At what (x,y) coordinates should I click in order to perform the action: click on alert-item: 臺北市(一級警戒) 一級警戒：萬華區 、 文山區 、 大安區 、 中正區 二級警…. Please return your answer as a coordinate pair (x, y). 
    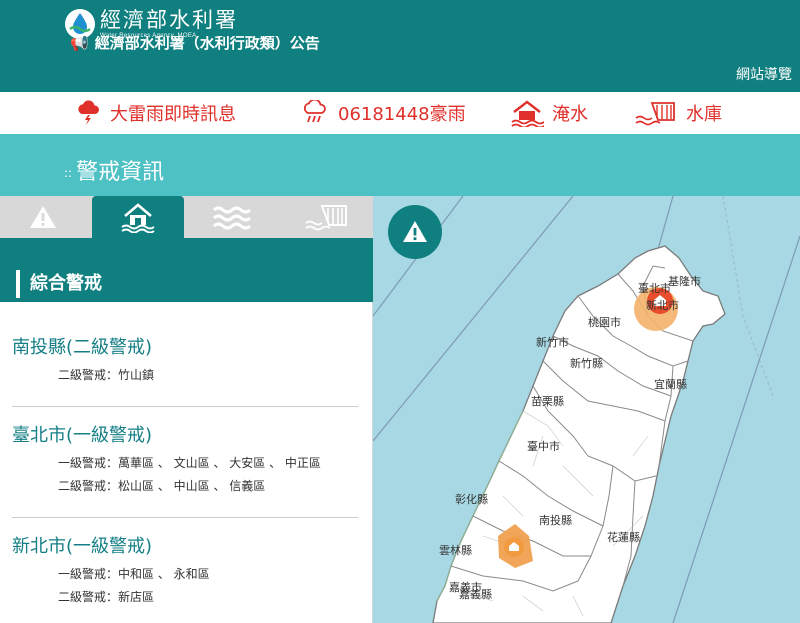
    Looking at the image, I should click on (185, 459).